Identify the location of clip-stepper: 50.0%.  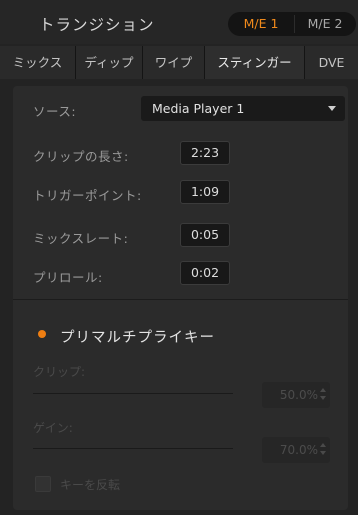
(296, 395).